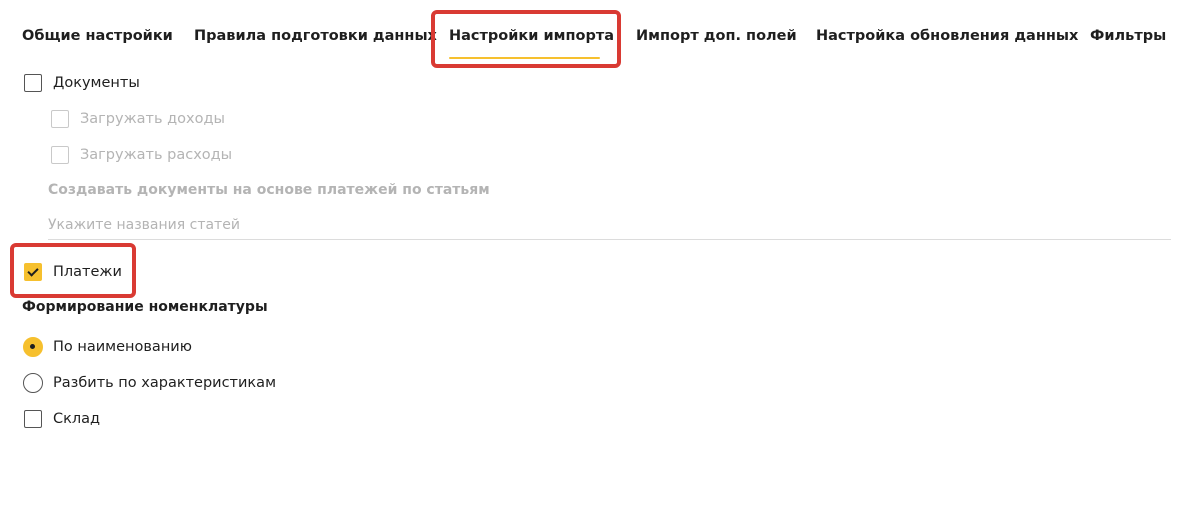 The image size is (1179, 508). I want to click on by-name-radio, so click(33, 347).